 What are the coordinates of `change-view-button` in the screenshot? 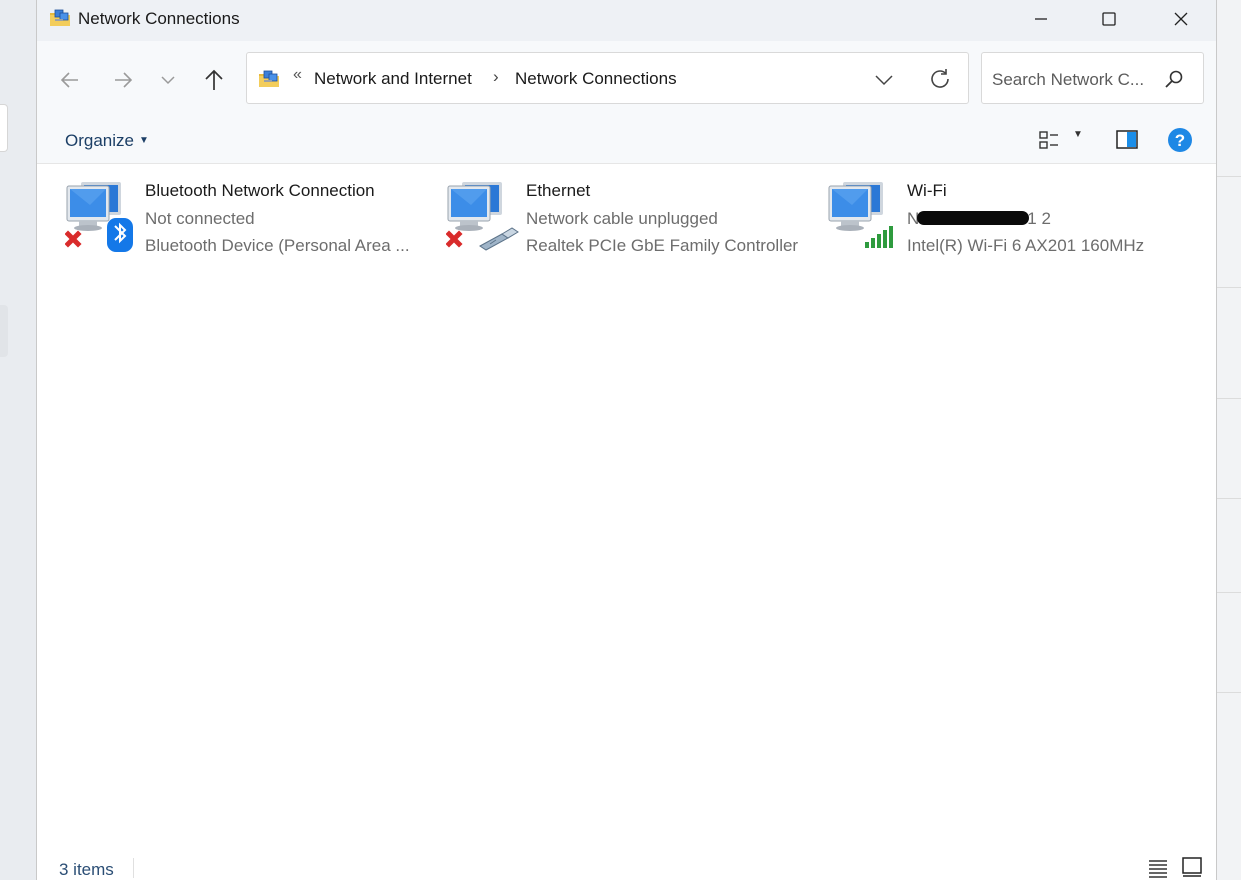 It's located at (1049, 140).